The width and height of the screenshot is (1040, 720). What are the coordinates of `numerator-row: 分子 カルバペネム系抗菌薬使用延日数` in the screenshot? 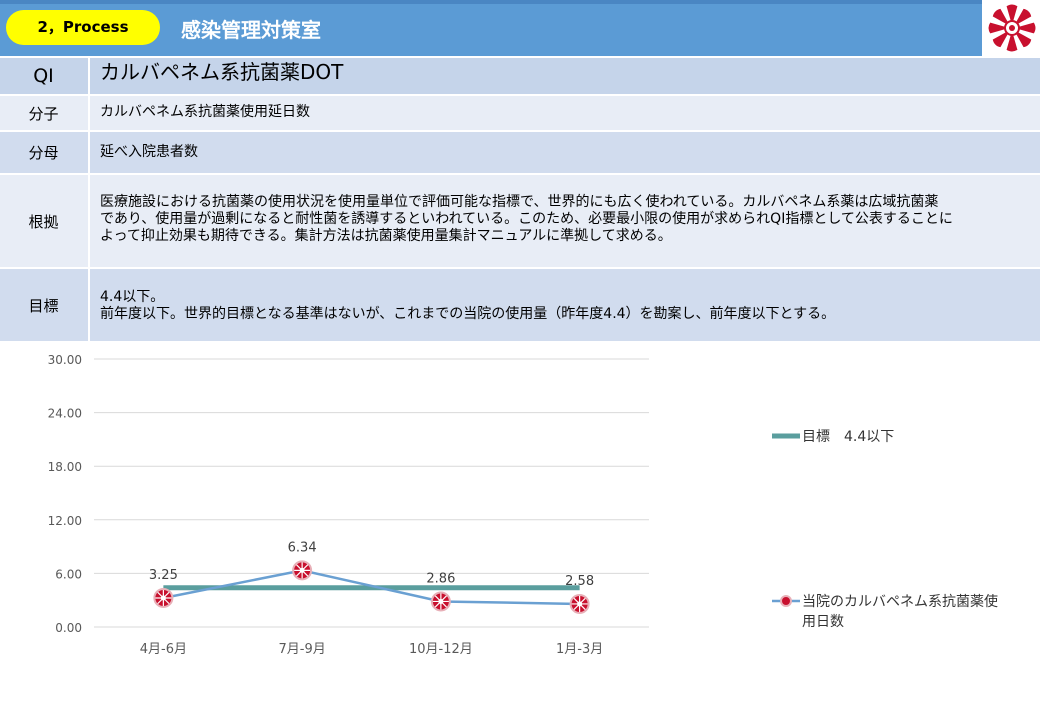 It's located at (520, 114).